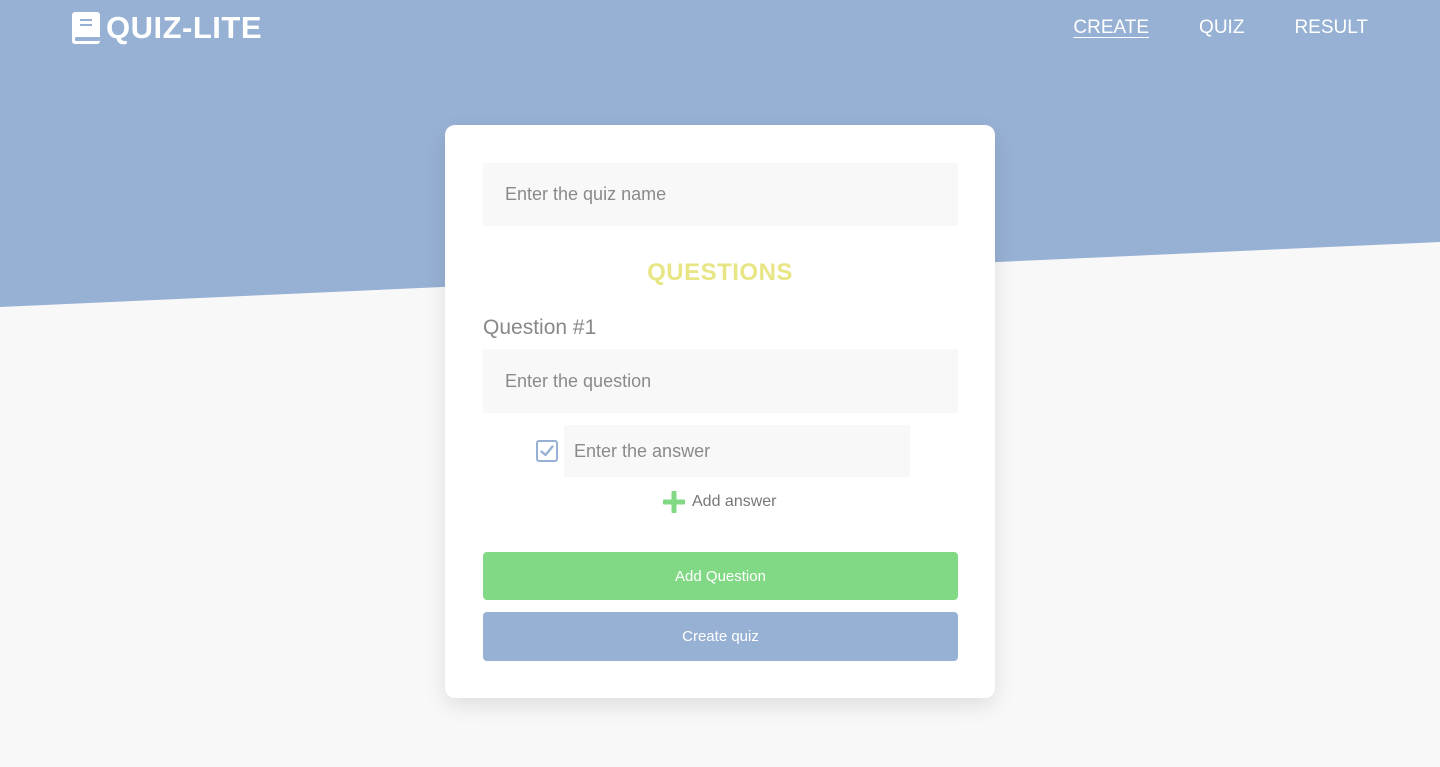 Image resolution: width=1440 pixels, height=767 pixels. What do you see at coordinates (720, 576) in the screenshot?
I see `add-question-button: Add Question` at bounding box center [720, 576].